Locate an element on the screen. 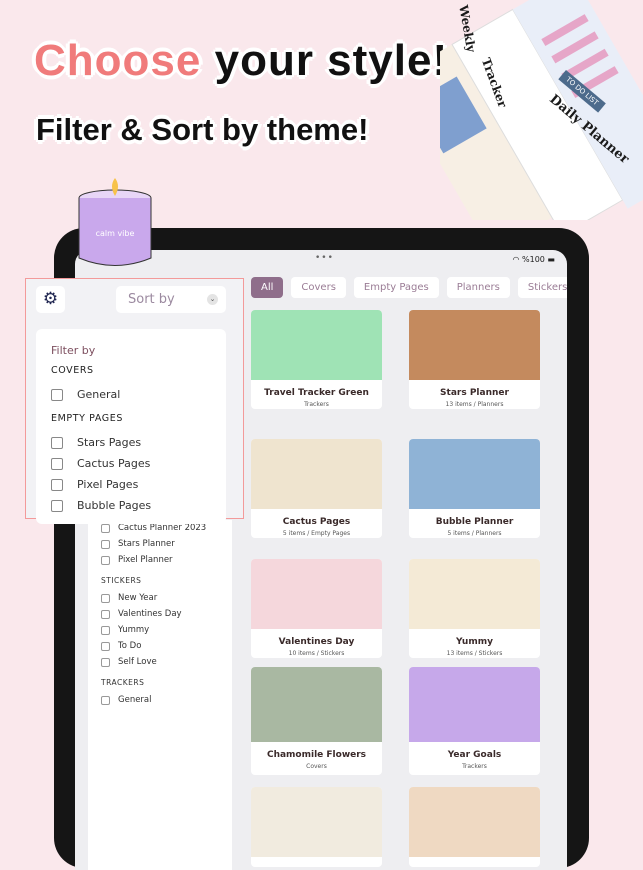 The width and height of the screenshot is (643, 870). item-subtitle: Covers is located at coordinates (316, 766).